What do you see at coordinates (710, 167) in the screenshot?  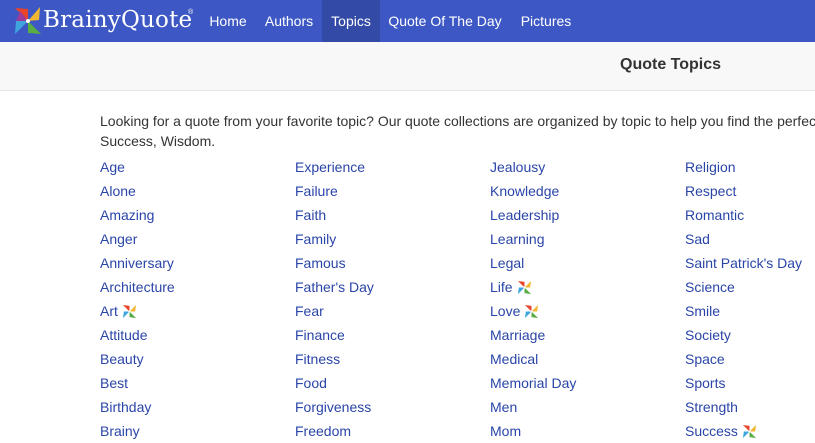 I see `topic-label: Religion` at bounding box center [710, 167].